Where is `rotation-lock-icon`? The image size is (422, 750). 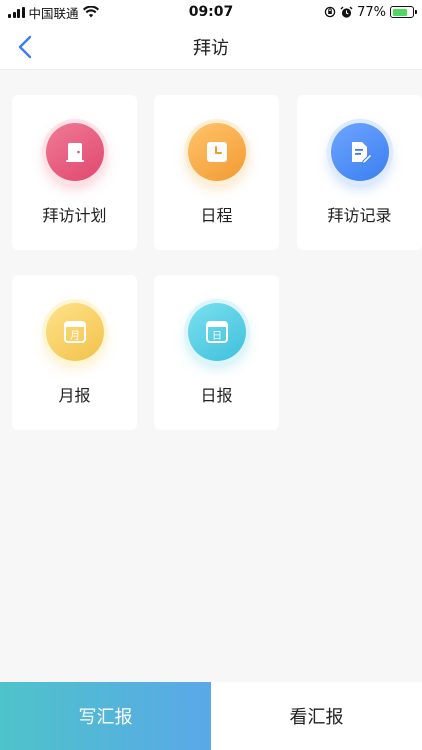
rotation-lock-icon is located at coordinates (330, 12).